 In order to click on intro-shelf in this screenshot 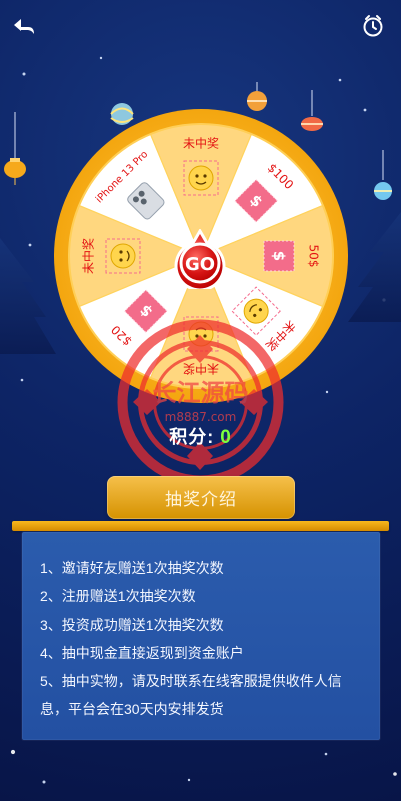, I will do `click(200, 526)`.